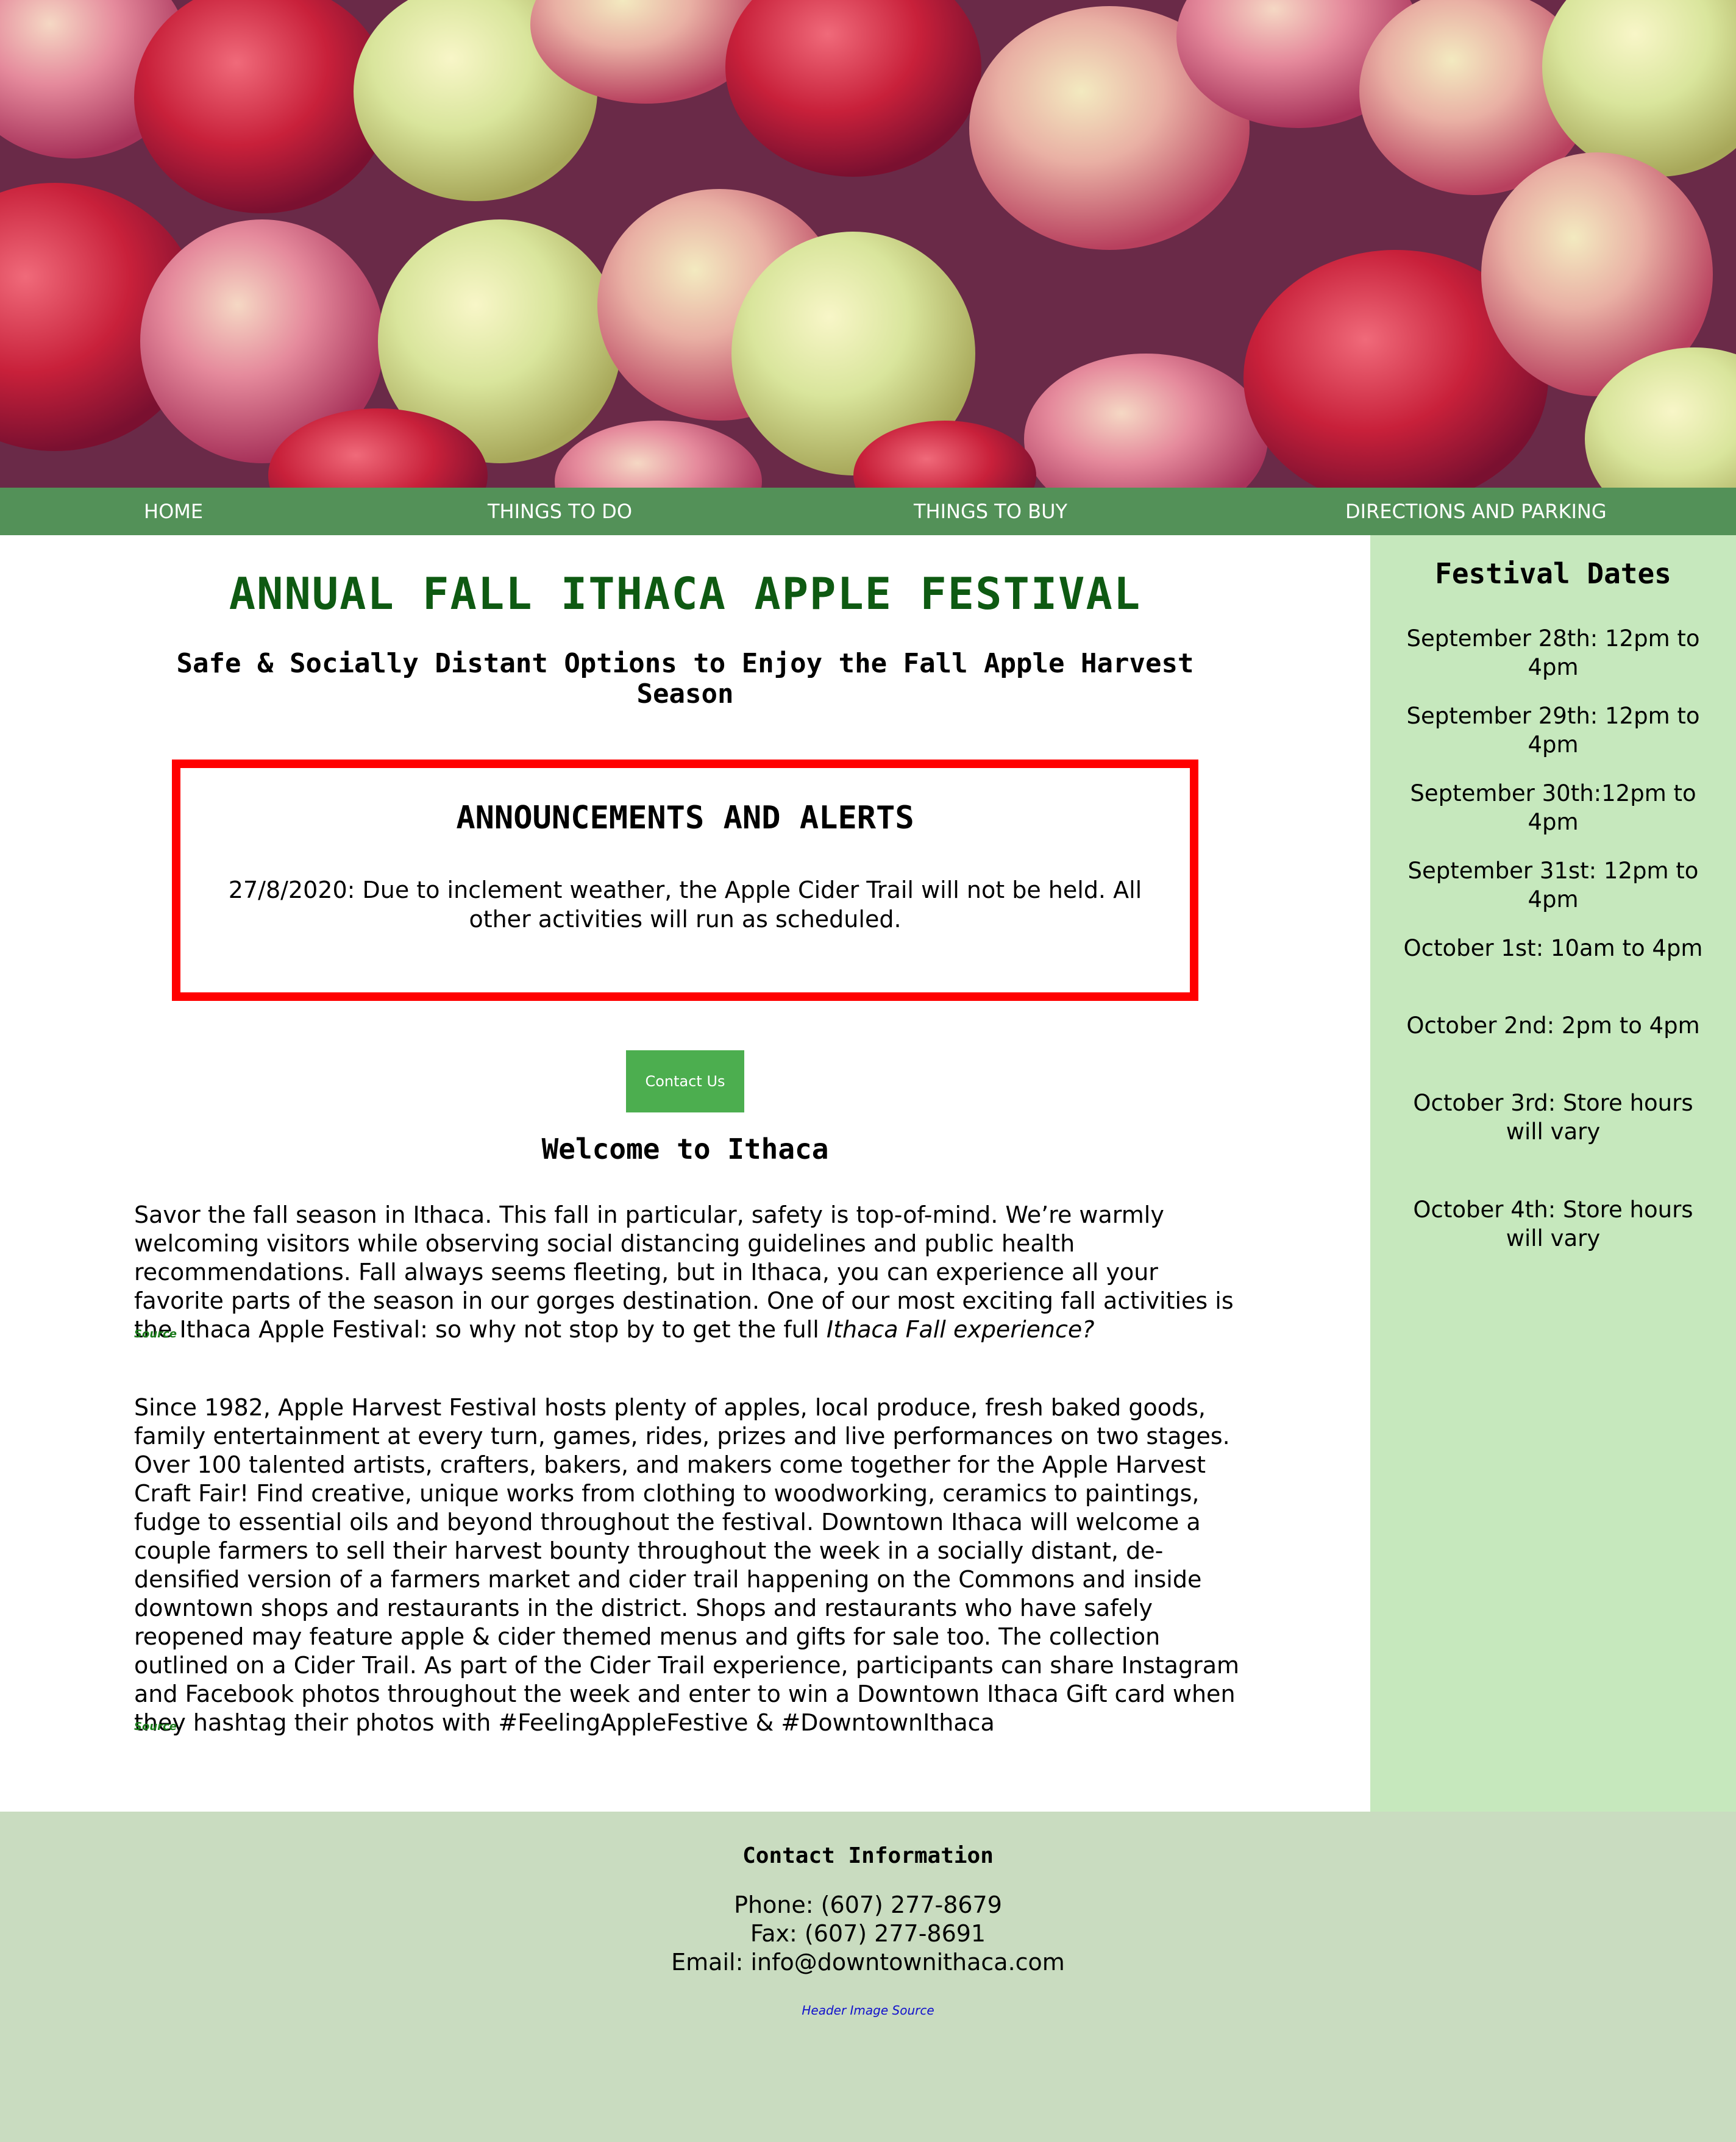 Image resolution: width=1736 pixels, height=2142 pixels. I want to click on festival-date-item: October 3rd: Store hours will vary, so click(1553, 1117).